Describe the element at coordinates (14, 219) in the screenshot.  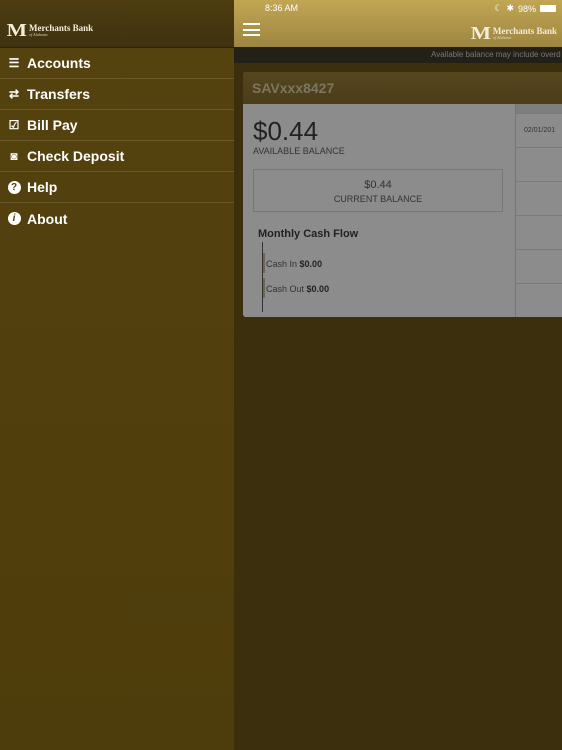
I see `info-icon: i` at that location.